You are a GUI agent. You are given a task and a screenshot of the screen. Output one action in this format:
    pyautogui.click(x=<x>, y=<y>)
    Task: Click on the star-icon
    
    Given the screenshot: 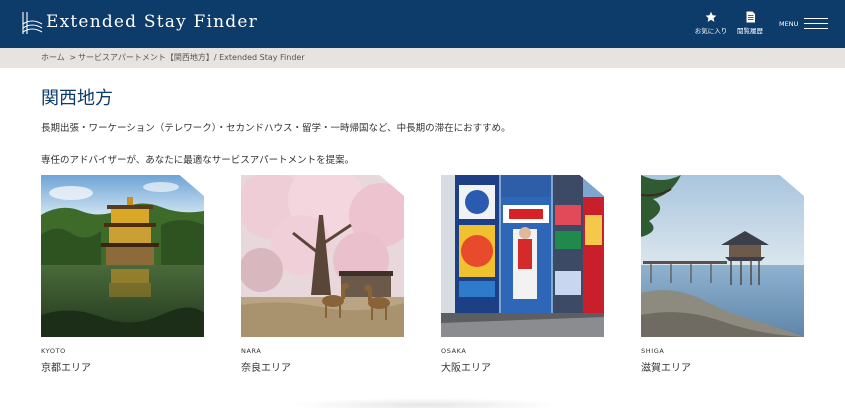 What is the action you would take?
    pyautogui.click(x=711, y=16)
    